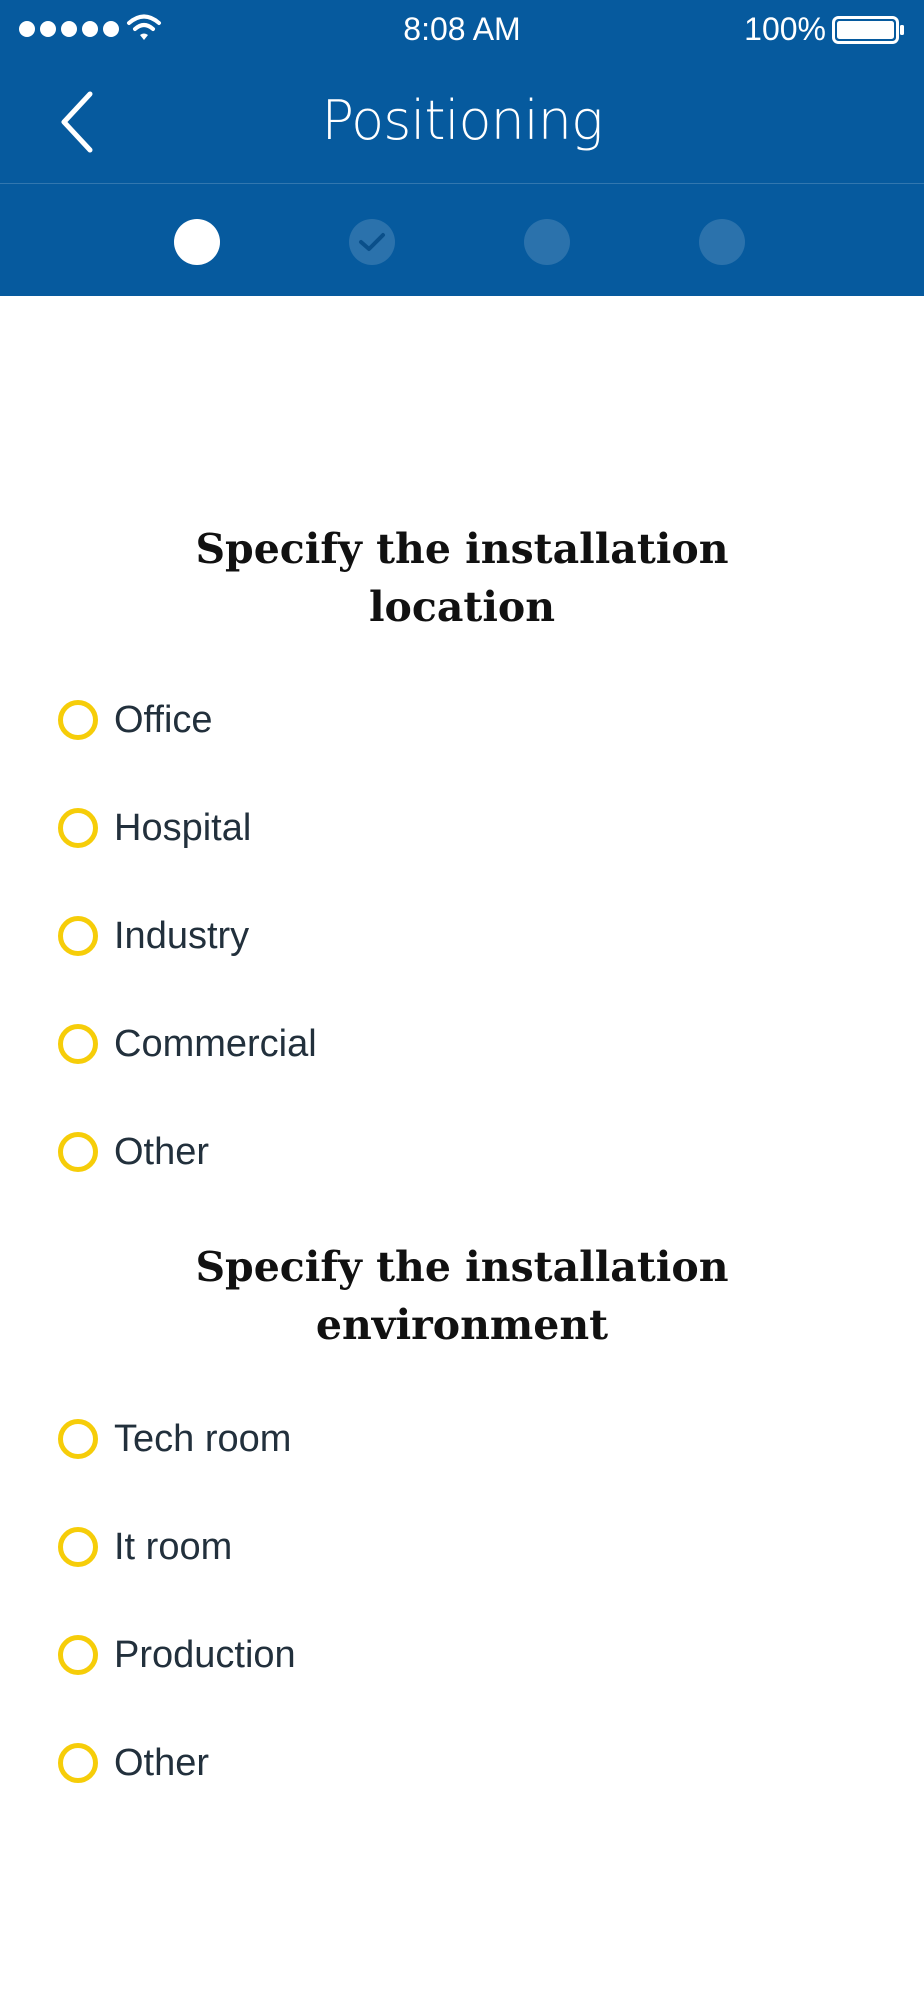 Image resolution: width=924 pixels, height=2000 pixels. I want to click on battery-icon, so click(868, 30).